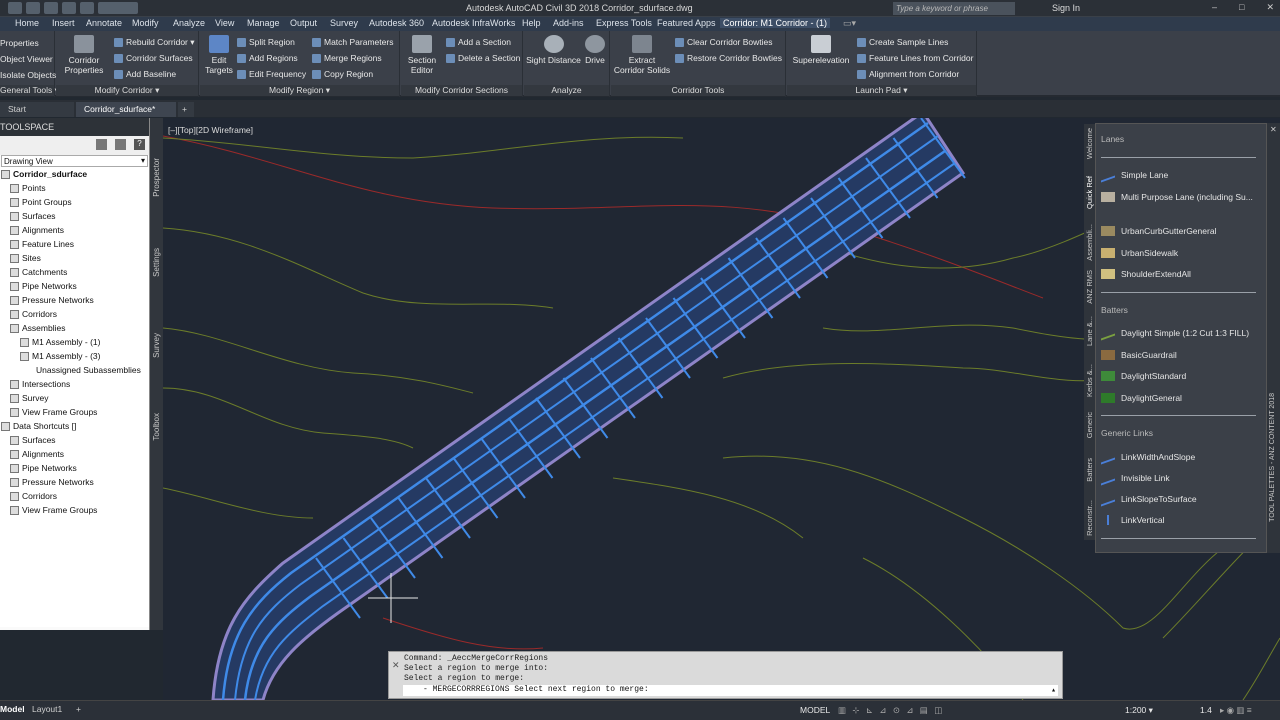  I want to click on add-baseline-button: Add Baseline, so click(145, 74).